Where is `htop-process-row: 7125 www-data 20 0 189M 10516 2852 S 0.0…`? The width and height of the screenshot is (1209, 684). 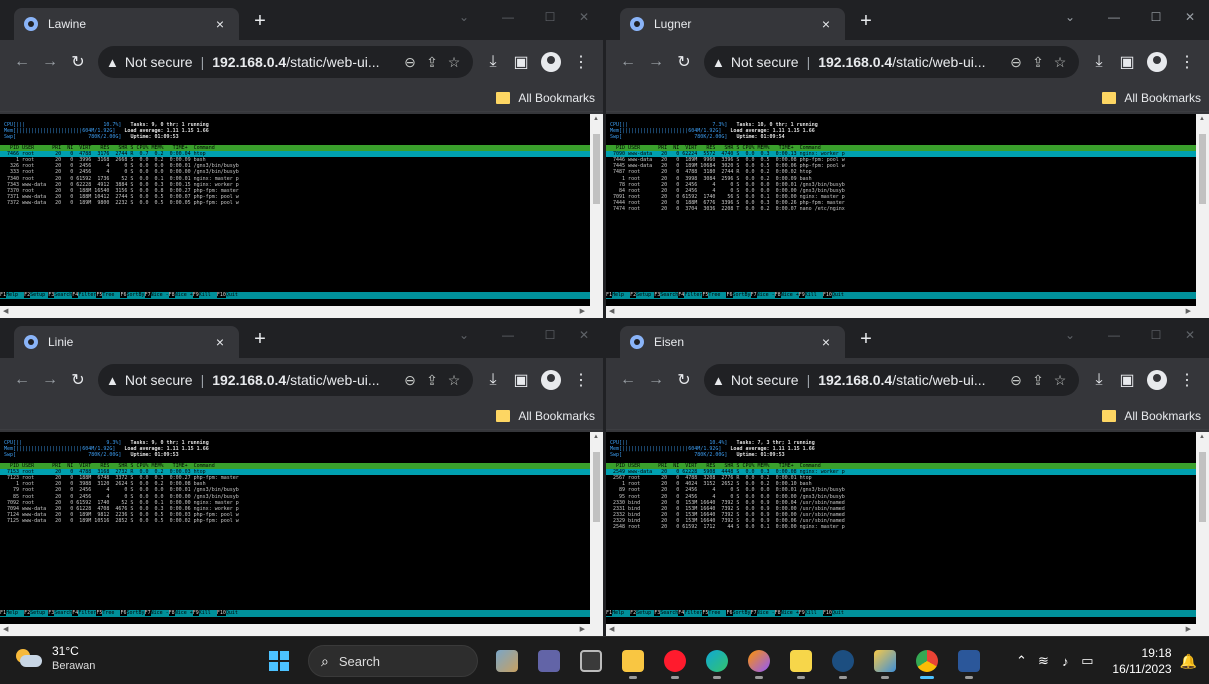
htop-process-row: 7125 www-data 20 0 189M 10516 2852 S 0.0… is located at coordinates (295, 521).